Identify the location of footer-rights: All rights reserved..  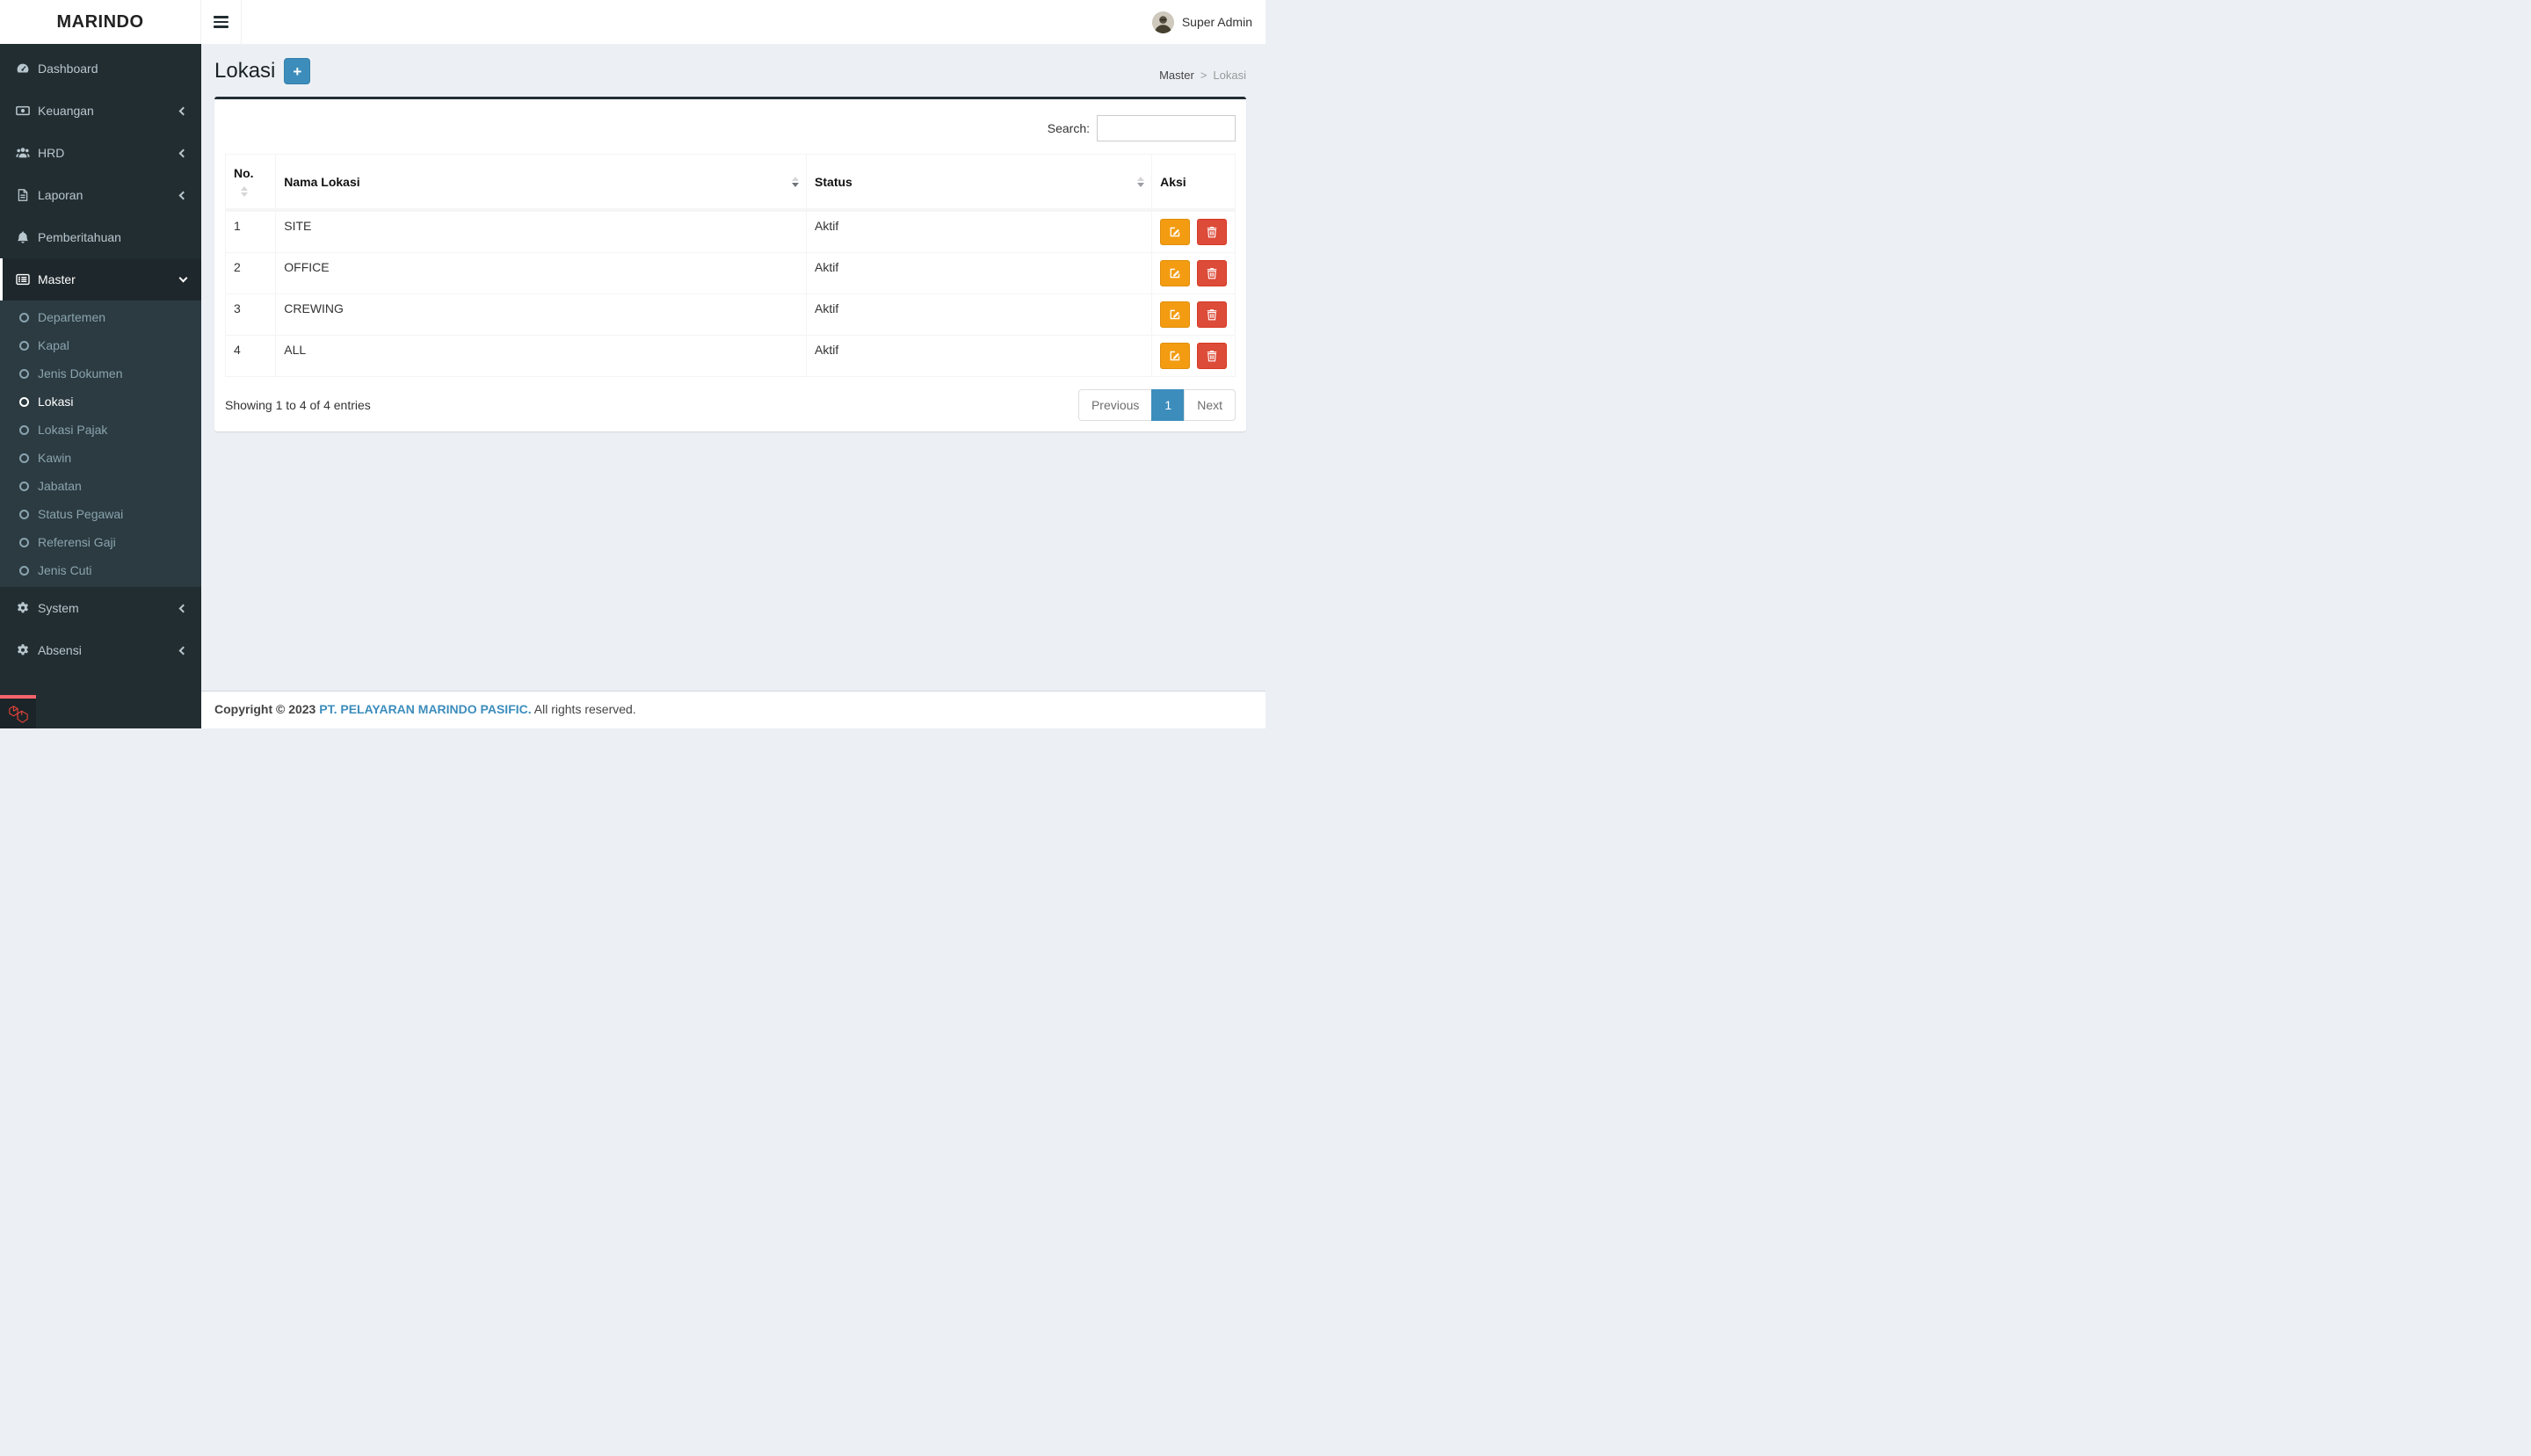
(584, 709).